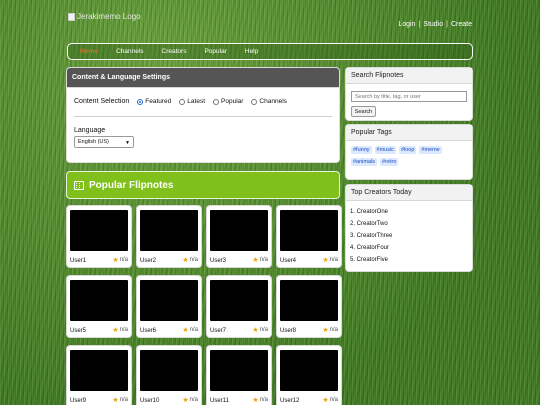  I want to click on tag-item: #retro, so click(389, 162).